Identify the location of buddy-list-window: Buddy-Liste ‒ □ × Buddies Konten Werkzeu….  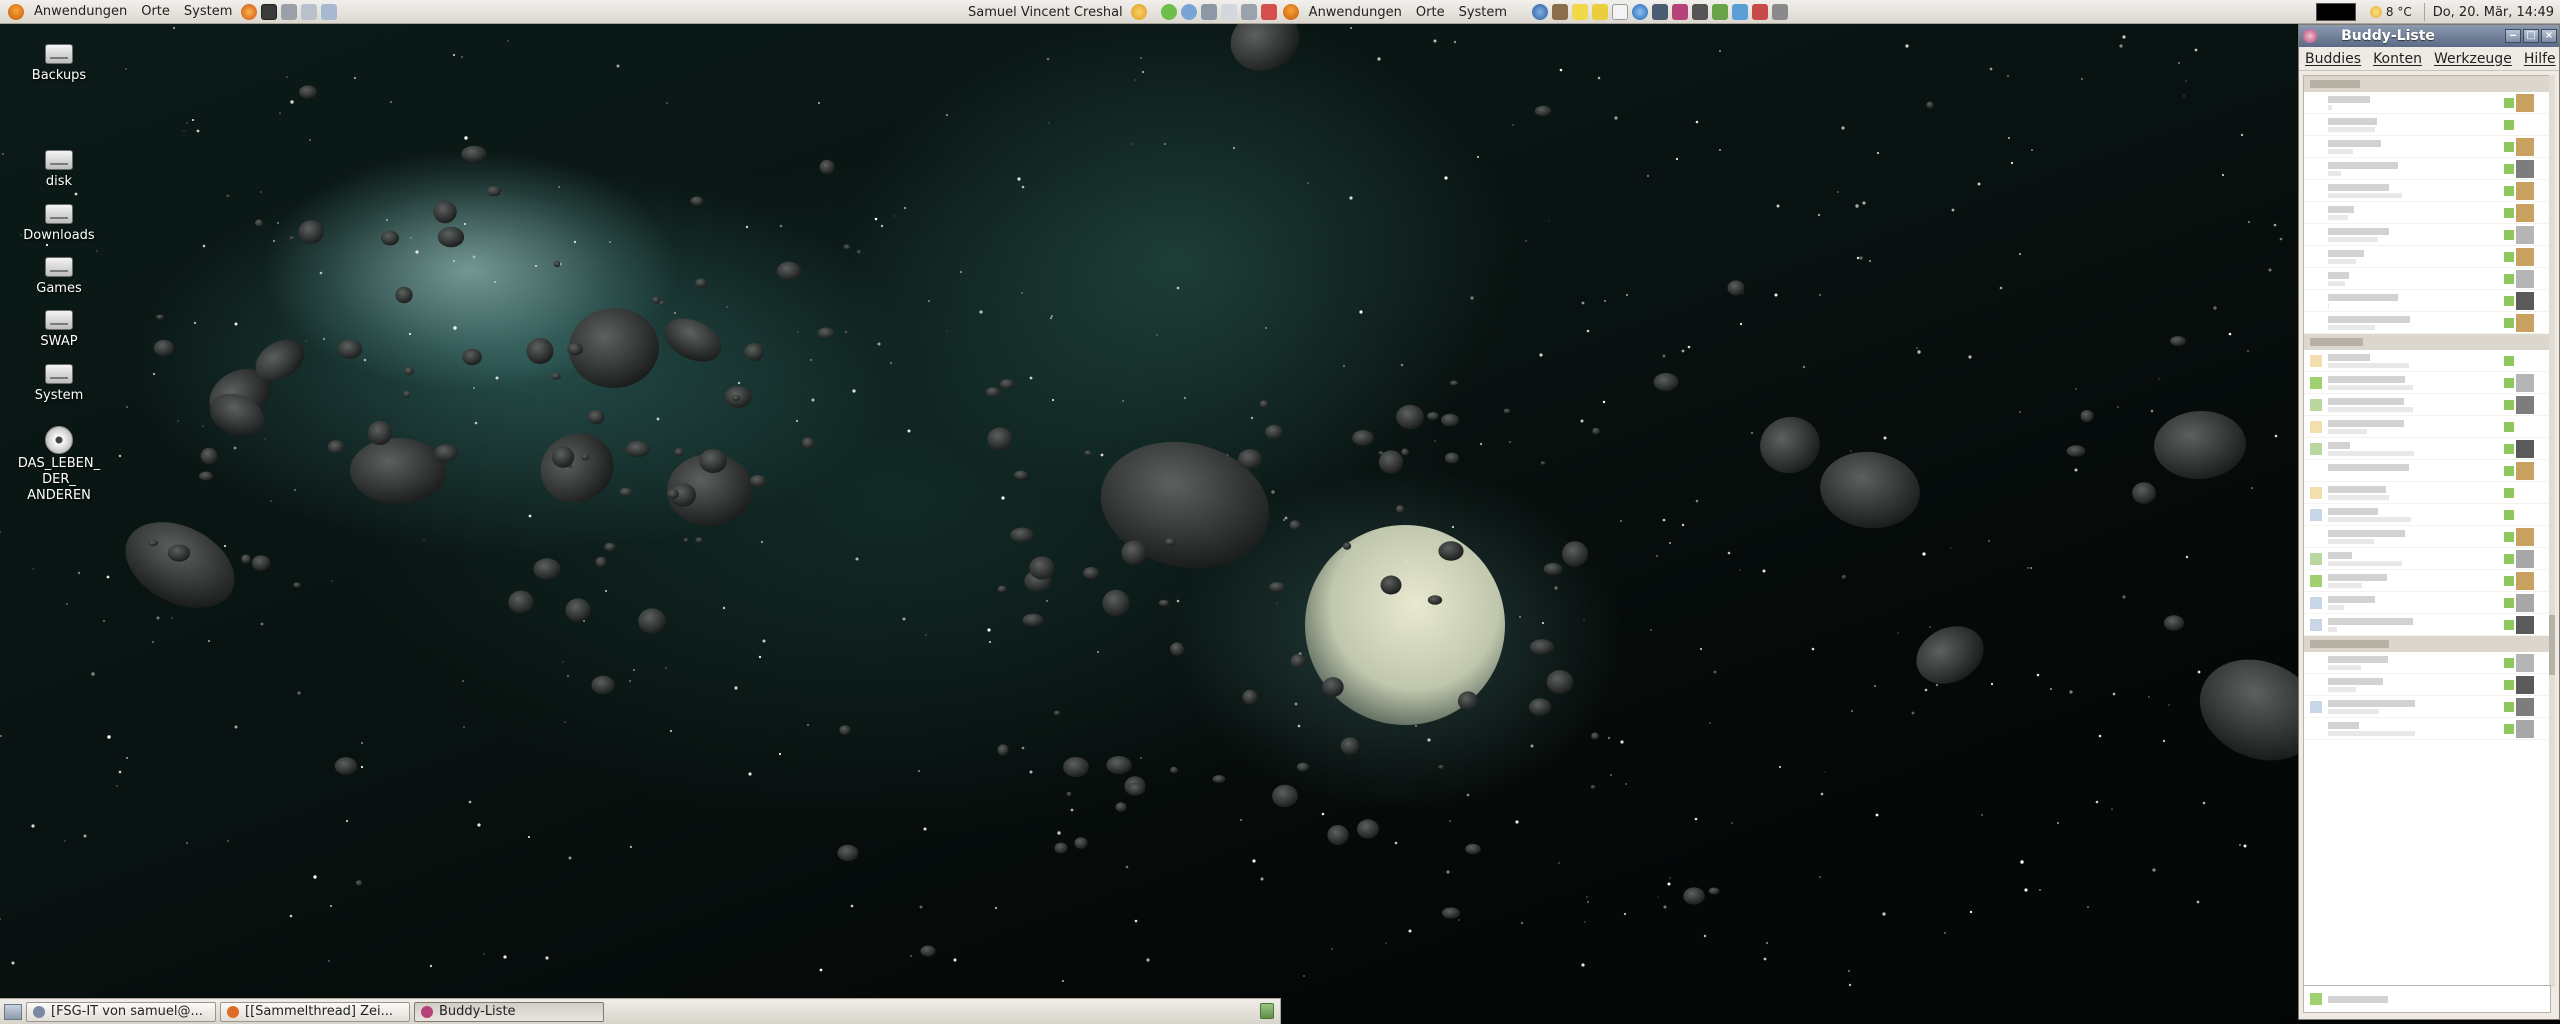
(2429, 522).